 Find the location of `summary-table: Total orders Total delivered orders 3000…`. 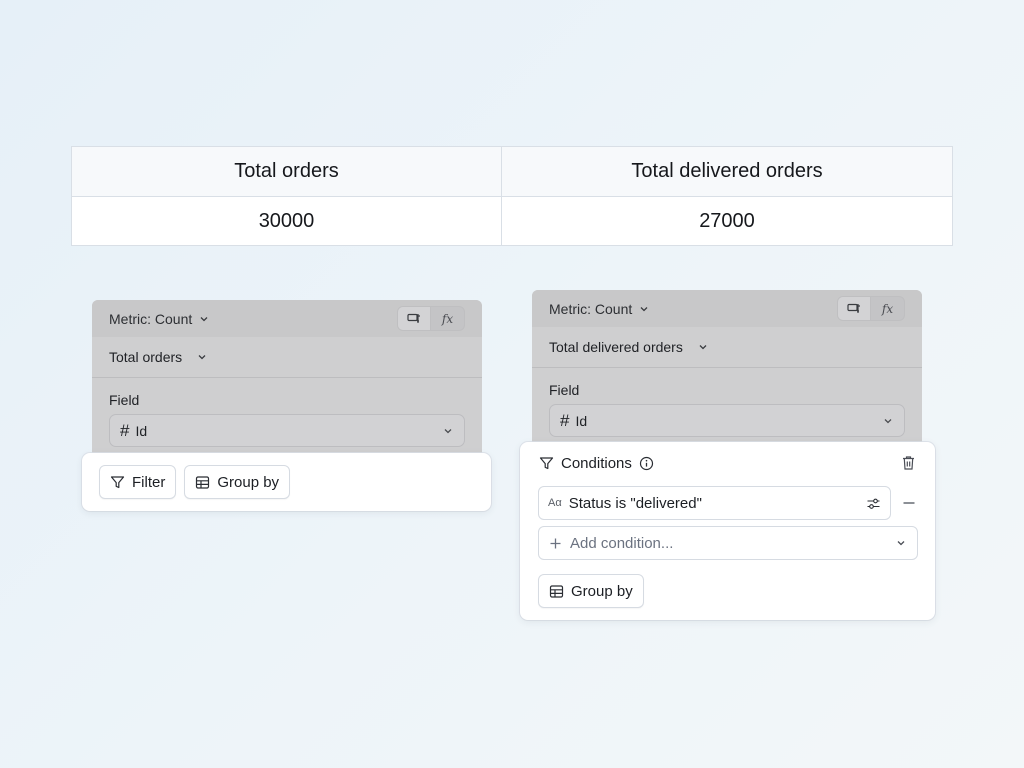

summary-table: Total orders Total delivered orders 3000… is located at coordinates (512, 196).